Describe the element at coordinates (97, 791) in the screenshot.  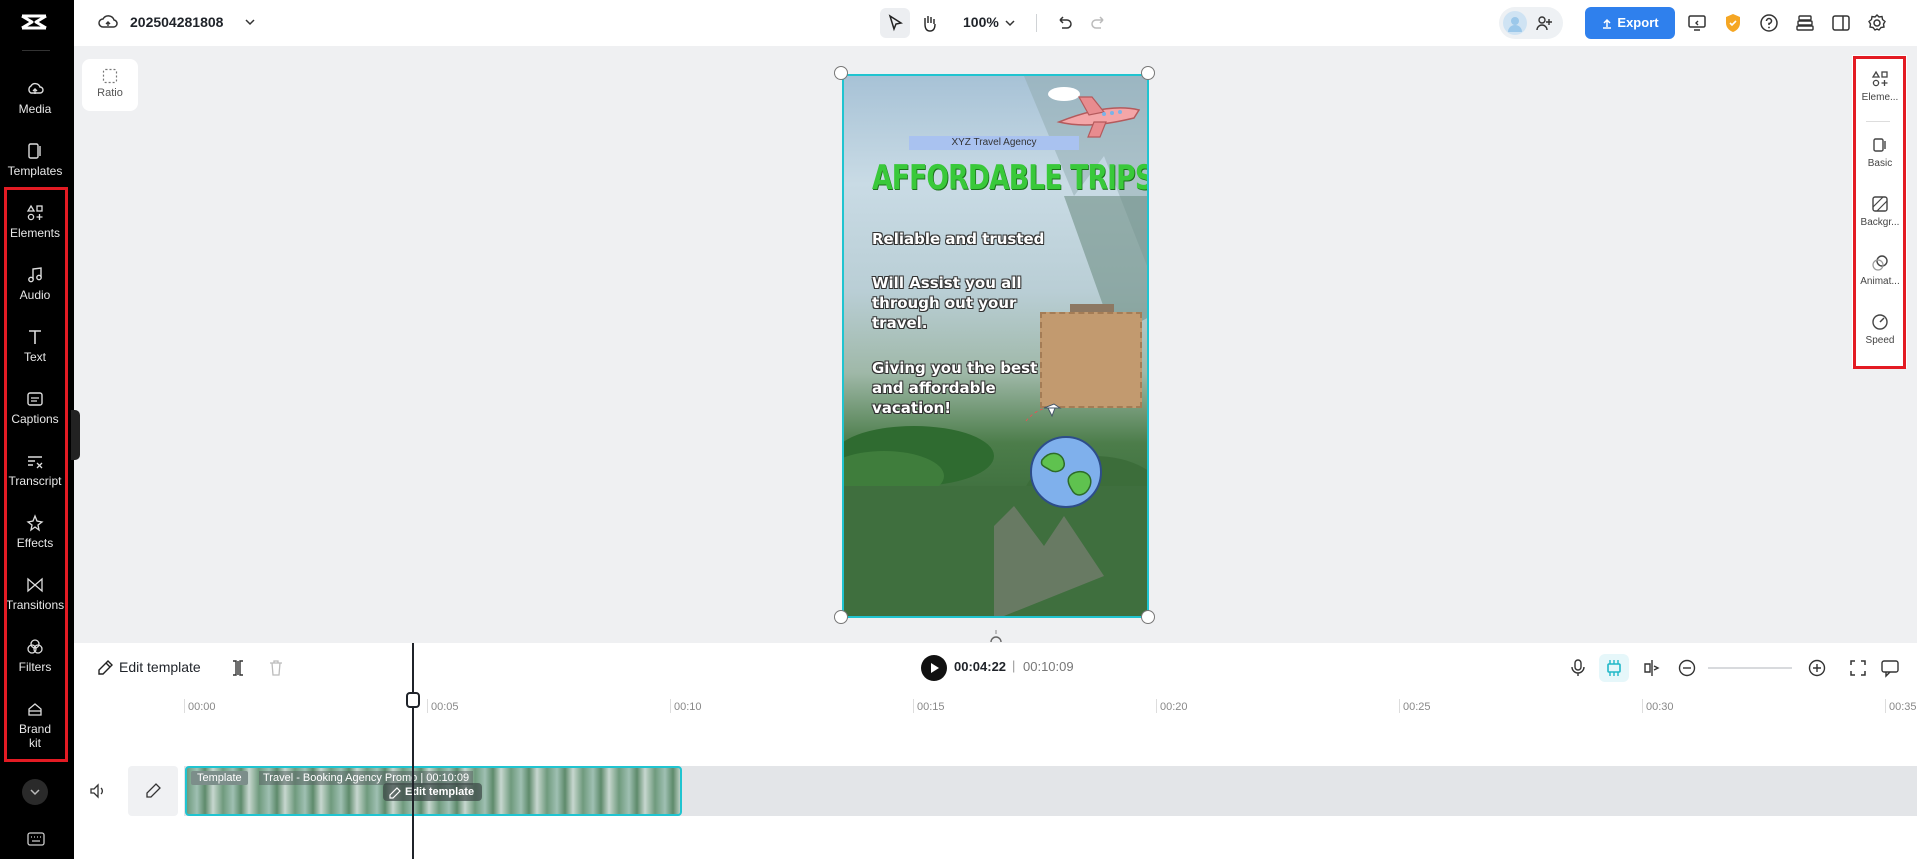
I see `track-volume-icon` at that location.